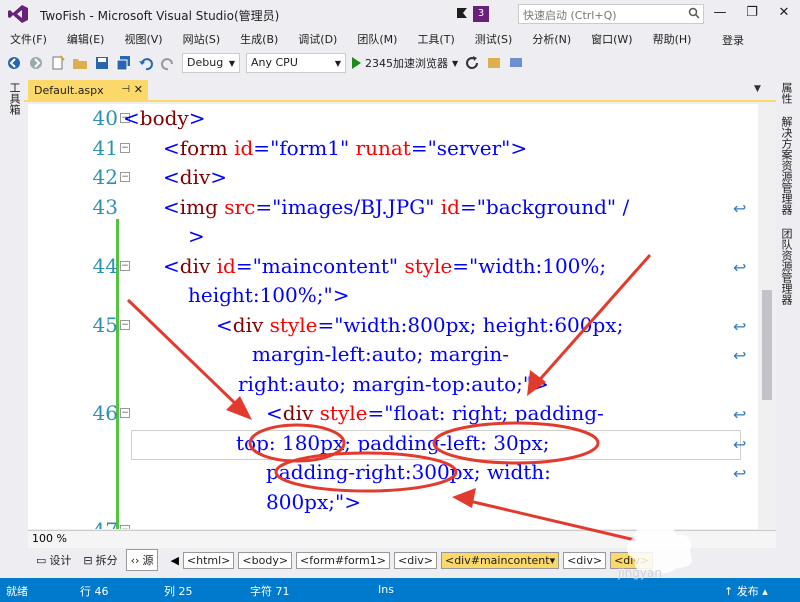 This screenshot has height=602, width=800. What do you see at coordinates (265, 560) in the screenshot?
I see `breadcrumb-body: <body>` at bounding box center [265, 560].